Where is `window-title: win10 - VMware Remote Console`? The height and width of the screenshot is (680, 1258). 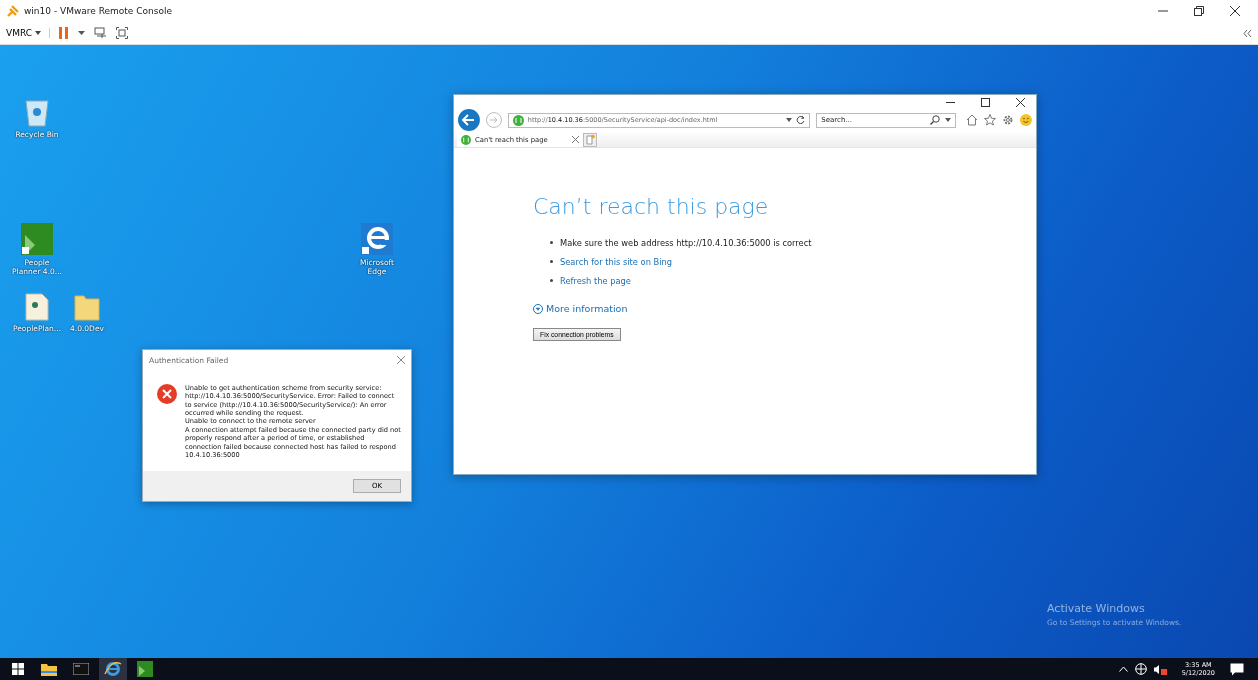 window-title: win10 - VMware Remote Console is located at coordinates (98, 11).